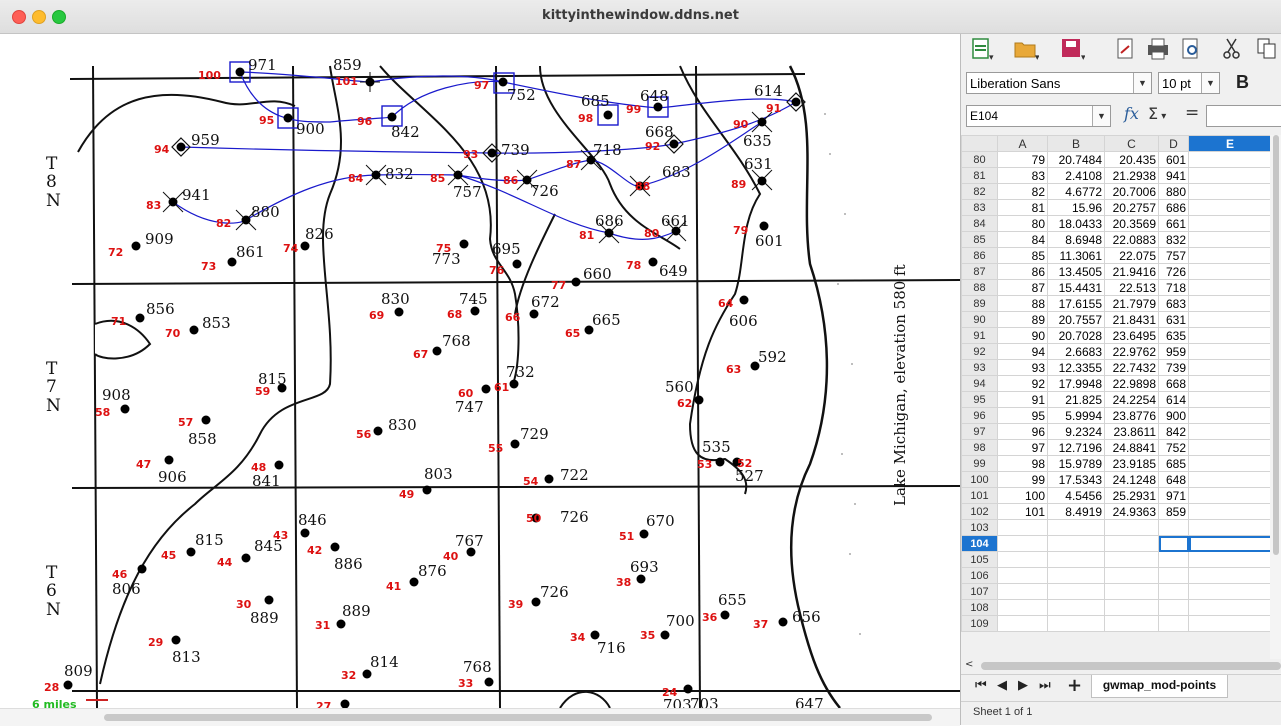 This screenshot has width=1281, height=726. What do you see at coordinates (1131, 319) in the screenshot?
I see `grid-cell: 21.8431` at bounding box center [1131, 319].